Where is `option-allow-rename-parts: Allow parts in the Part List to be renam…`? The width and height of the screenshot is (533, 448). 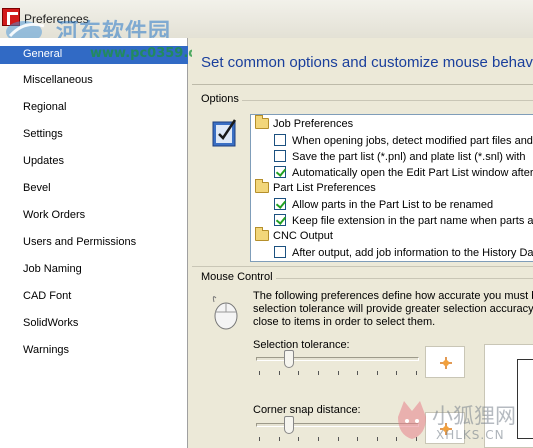 option-allow-rename-parts: Allow parts in the Part List to be renam… is located at coordinates (383, 206).